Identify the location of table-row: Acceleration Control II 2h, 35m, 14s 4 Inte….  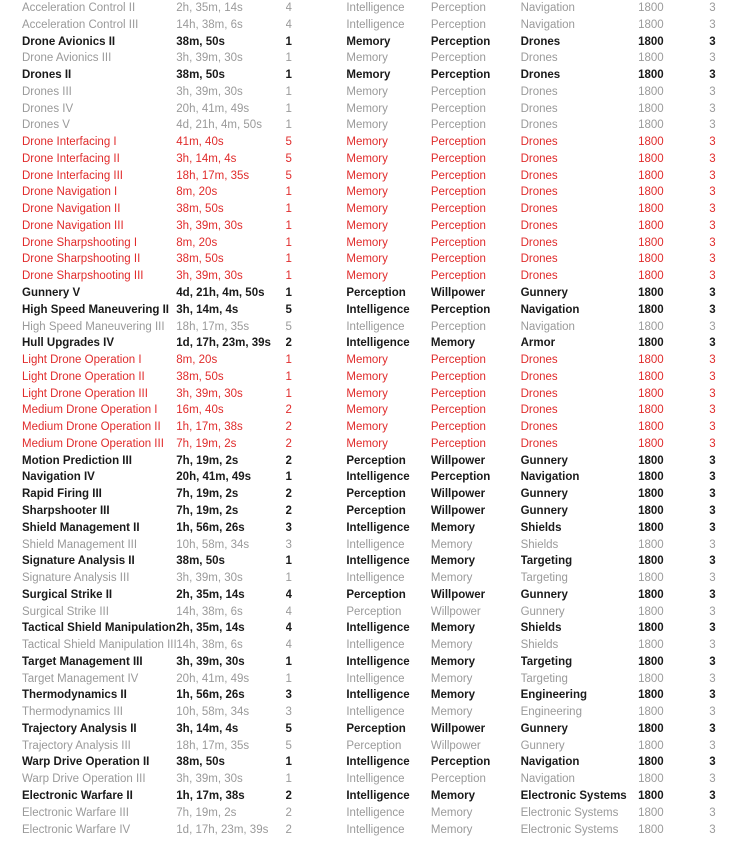
(367, 8).